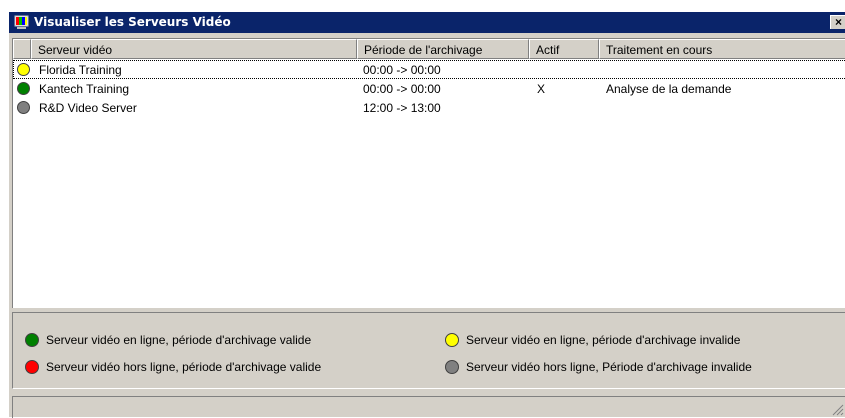  Describe the element at coordinates (132, 22) in the screenshot. I see `window-title: Visualiser les Serveurs Vidéo` at that location.